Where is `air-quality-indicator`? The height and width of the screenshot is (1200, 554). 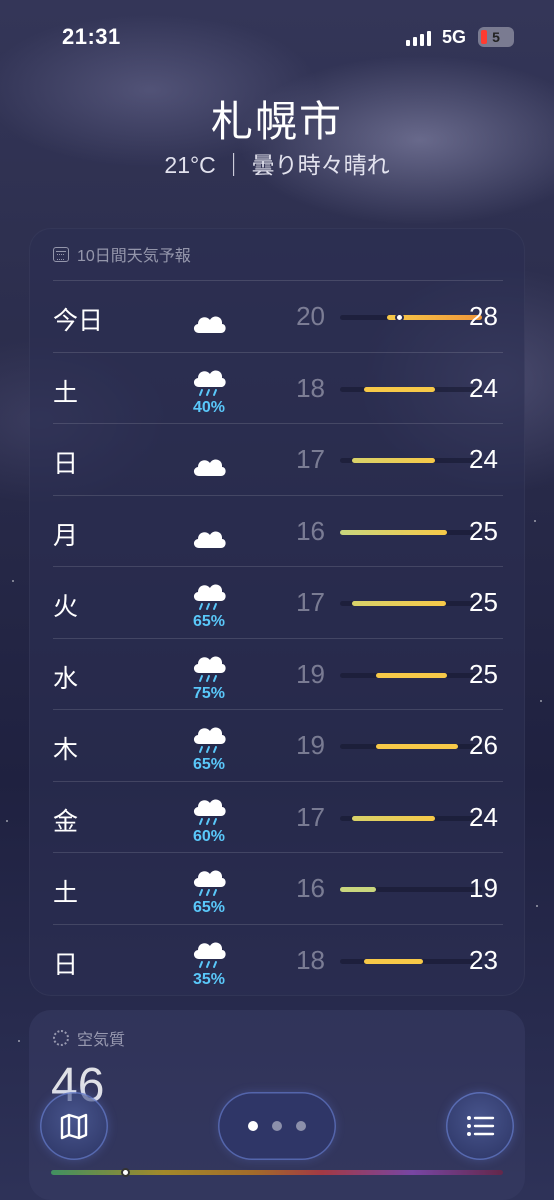
air-quality-indicator is located at coordinates (125, 1172).